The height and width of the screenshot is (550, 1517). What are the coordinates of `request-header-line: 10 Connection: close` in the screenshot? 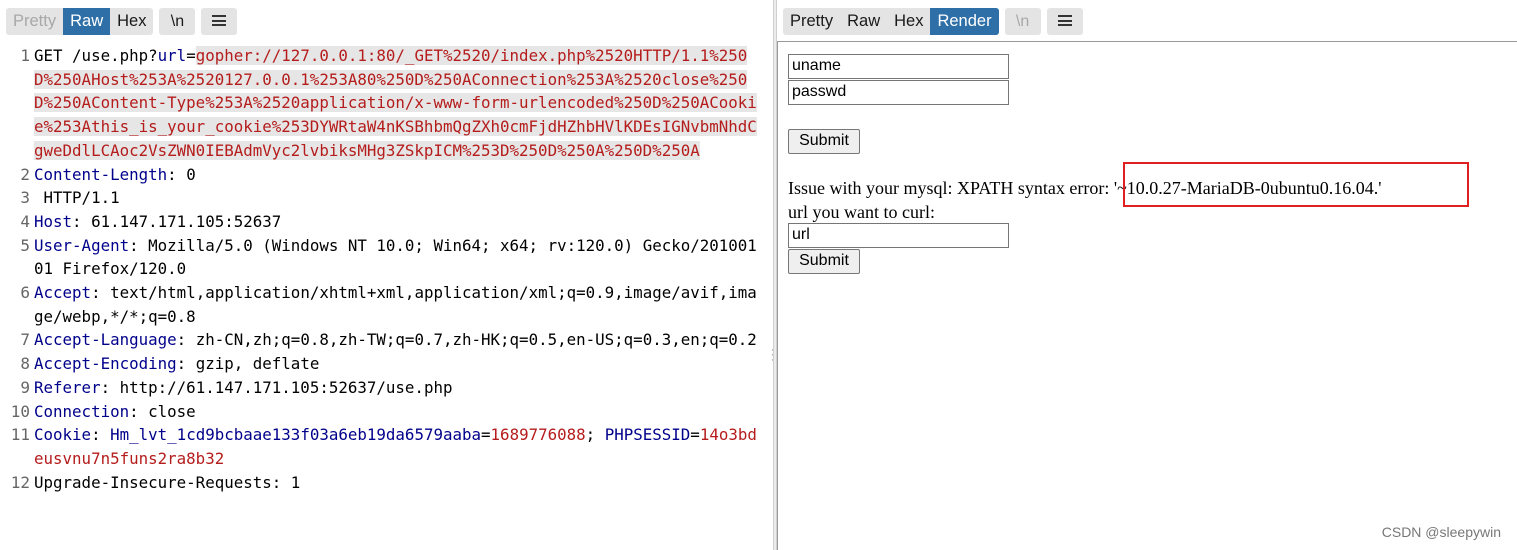 It's located at (386, 412).